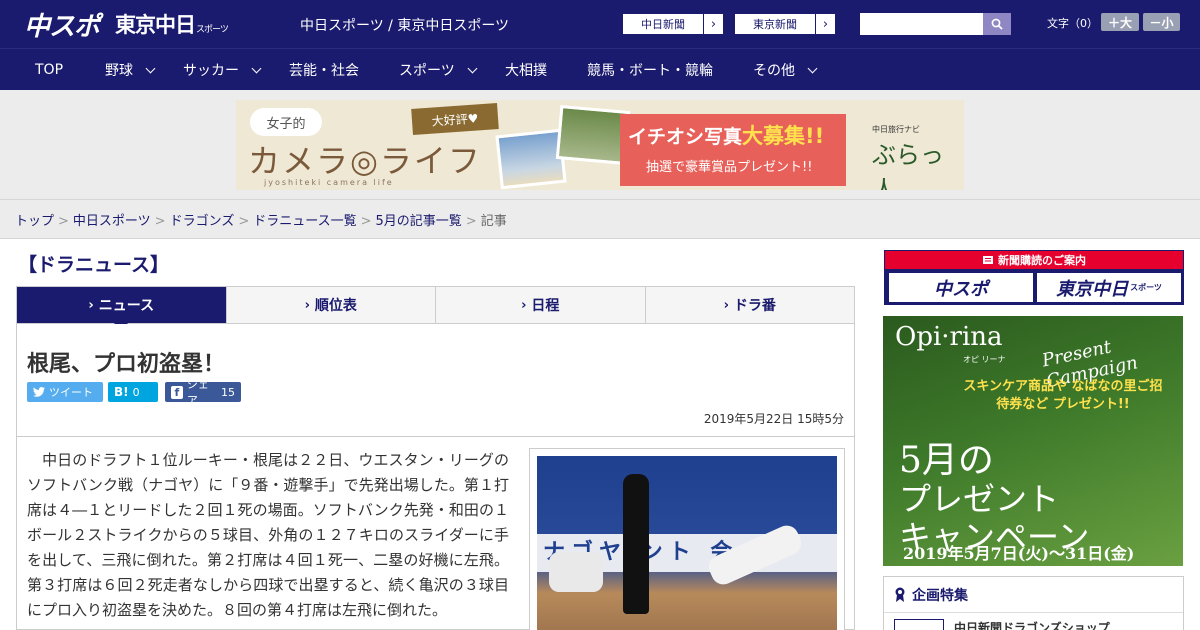 This screenshot has height=630, width=1200. I want to click on font-larger-button: ＋大, so click(1120, 22).